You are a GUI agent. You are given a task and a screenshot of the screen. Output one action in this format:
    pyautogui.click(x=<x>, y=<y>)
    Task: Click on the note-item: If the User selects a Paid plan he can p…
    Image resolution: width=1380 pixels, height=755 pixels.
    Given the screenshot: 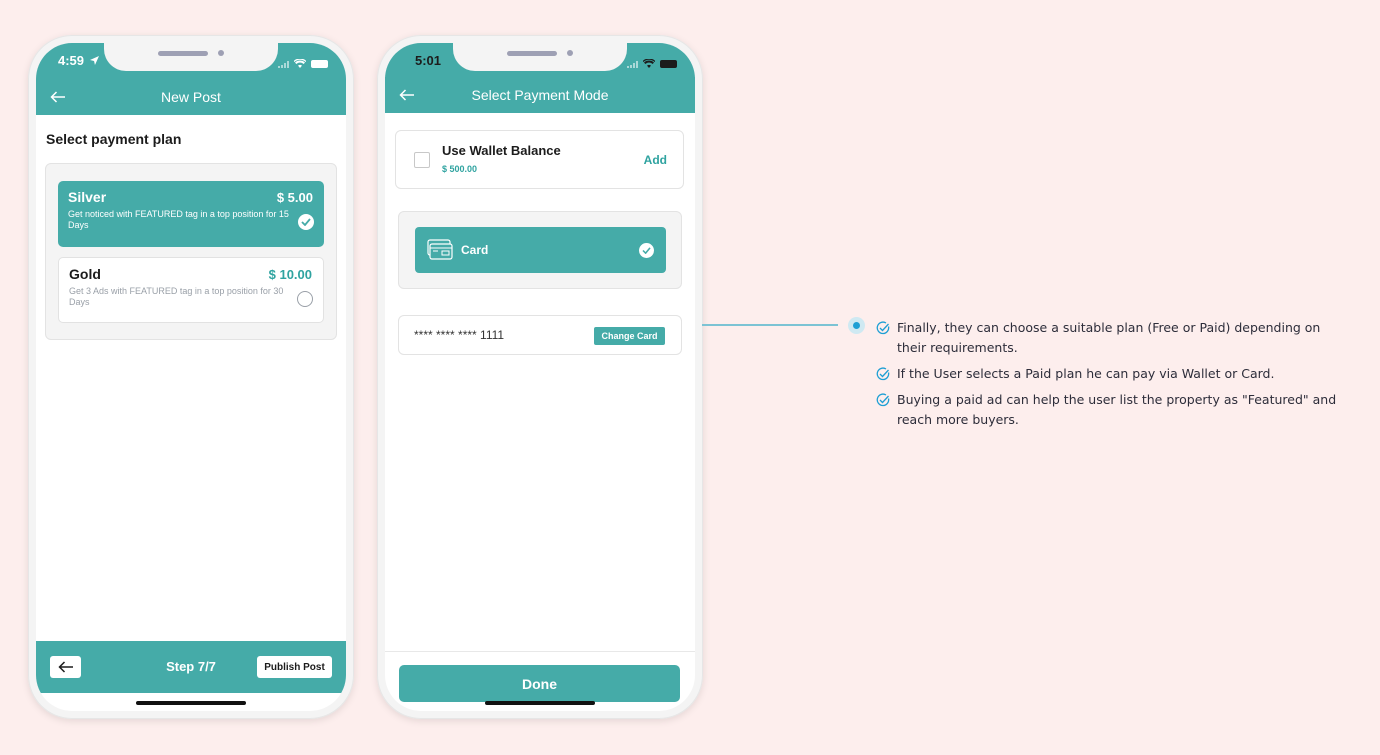 What is the action you would take?
    pyautogui.click(x=1111, y=374)
    